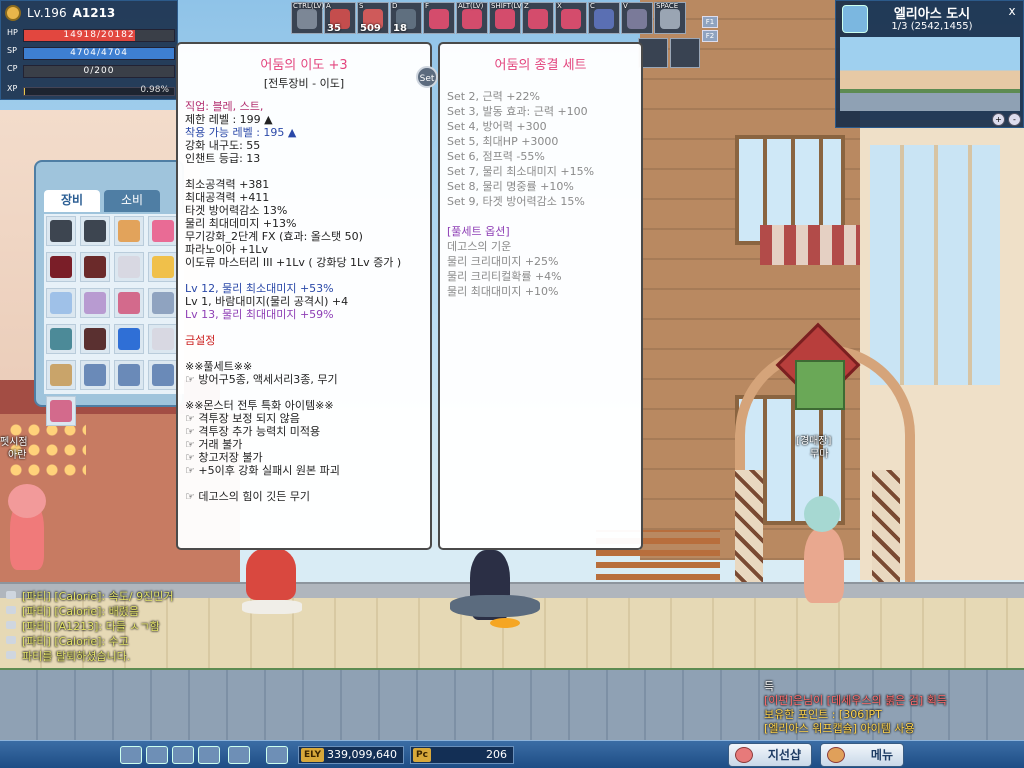 The height and width of the screenshot is (768, 1024). Describe the element at coordinates (72, 201) in the screenshot. I see `tab-equipment: 장비` at that location.